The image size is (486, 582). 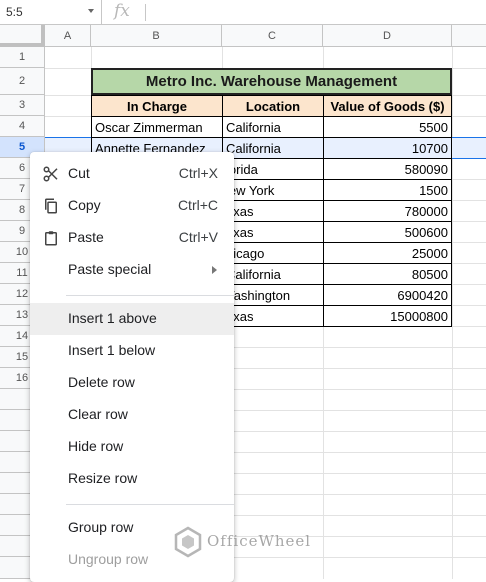 What do you see at coordinates (273, 169) in the screenshot?
I see `cell-location: lorida` at bounding box center [273, 169].